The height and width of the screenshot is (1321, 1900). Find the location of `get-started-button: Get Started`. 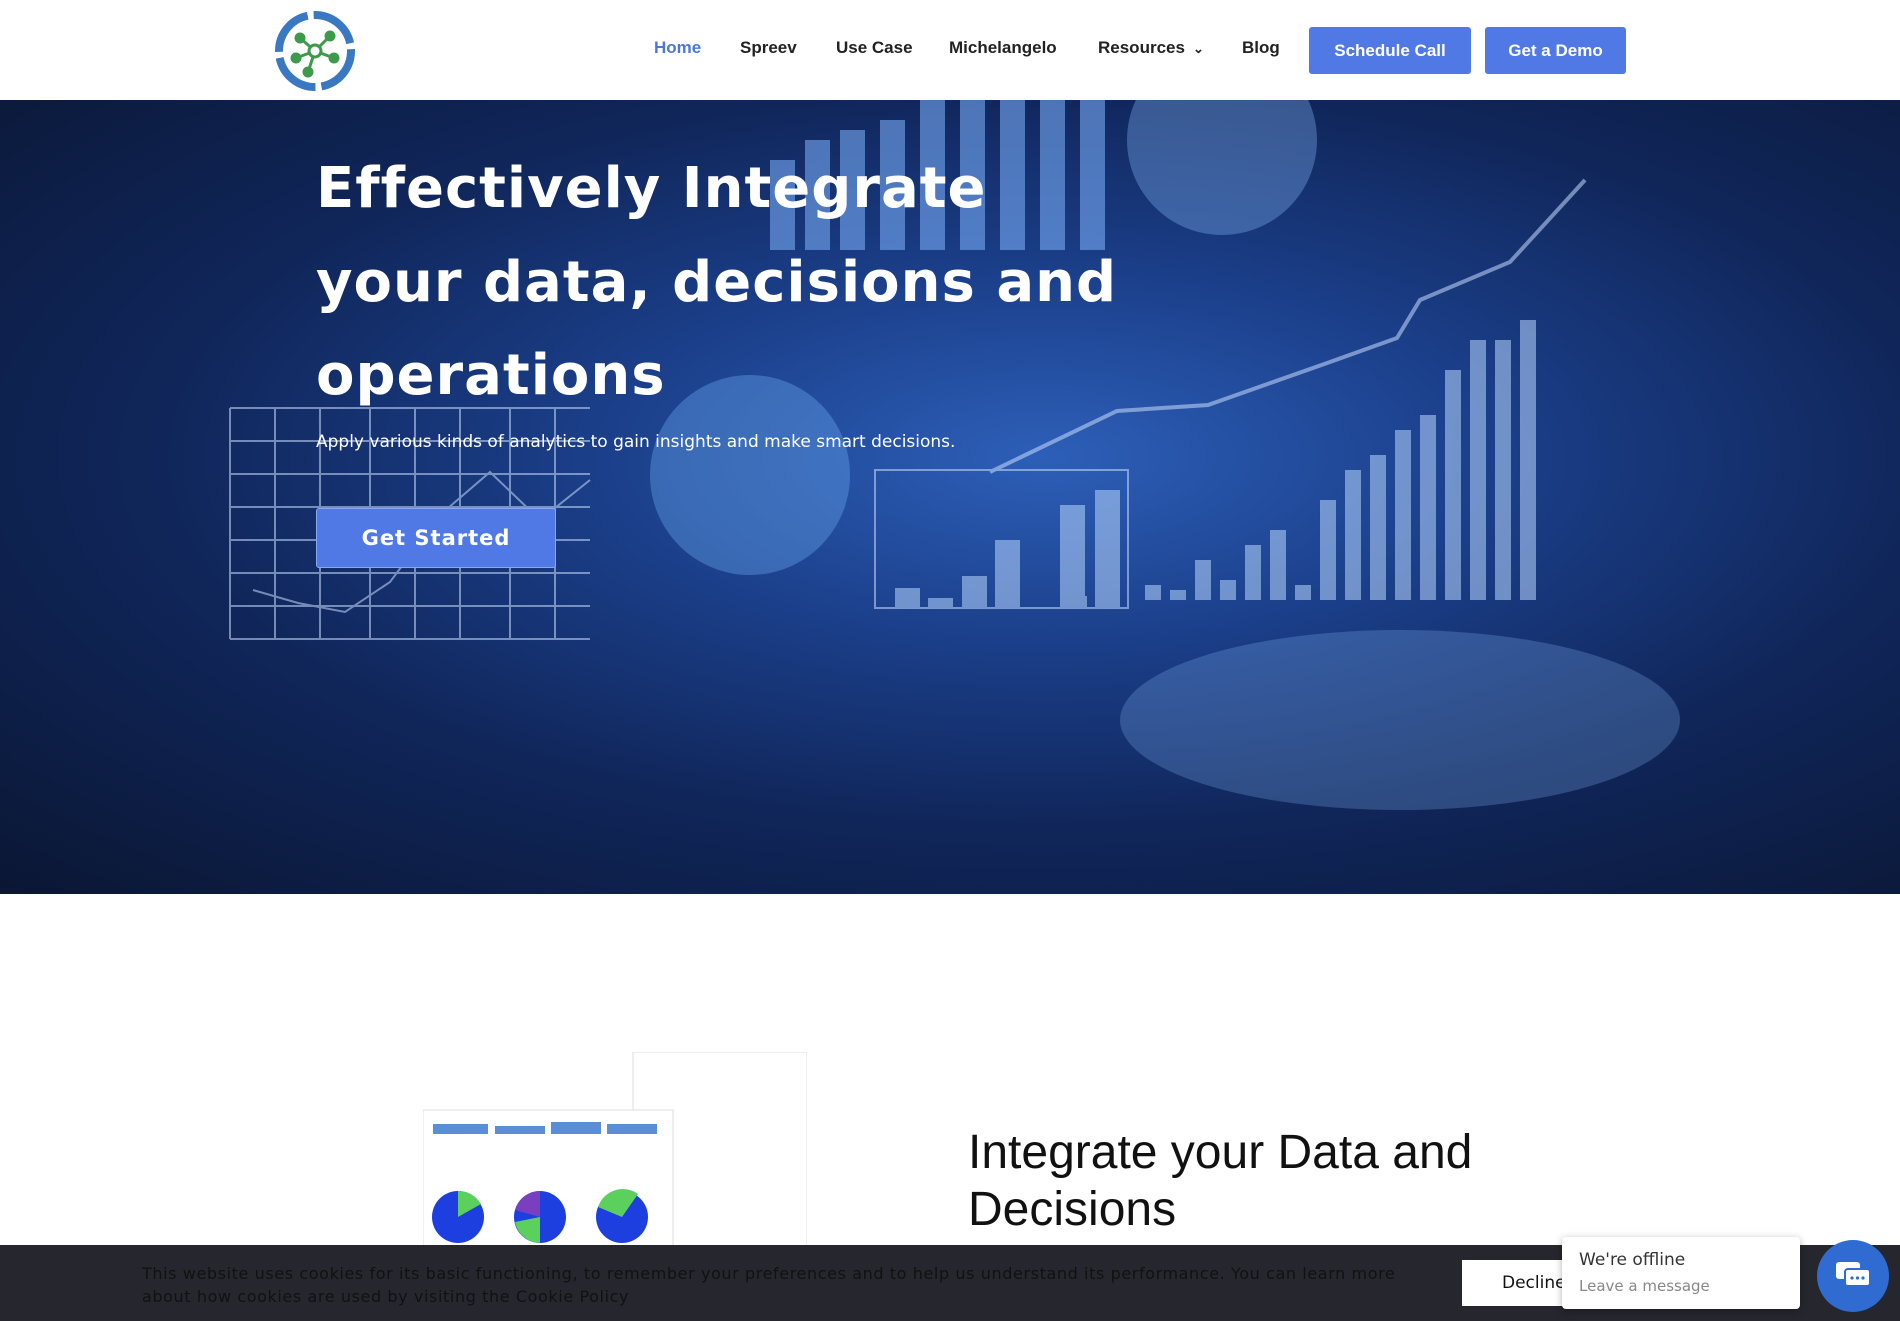

get-started-button: Get Started is located at coordinates (436, 538).